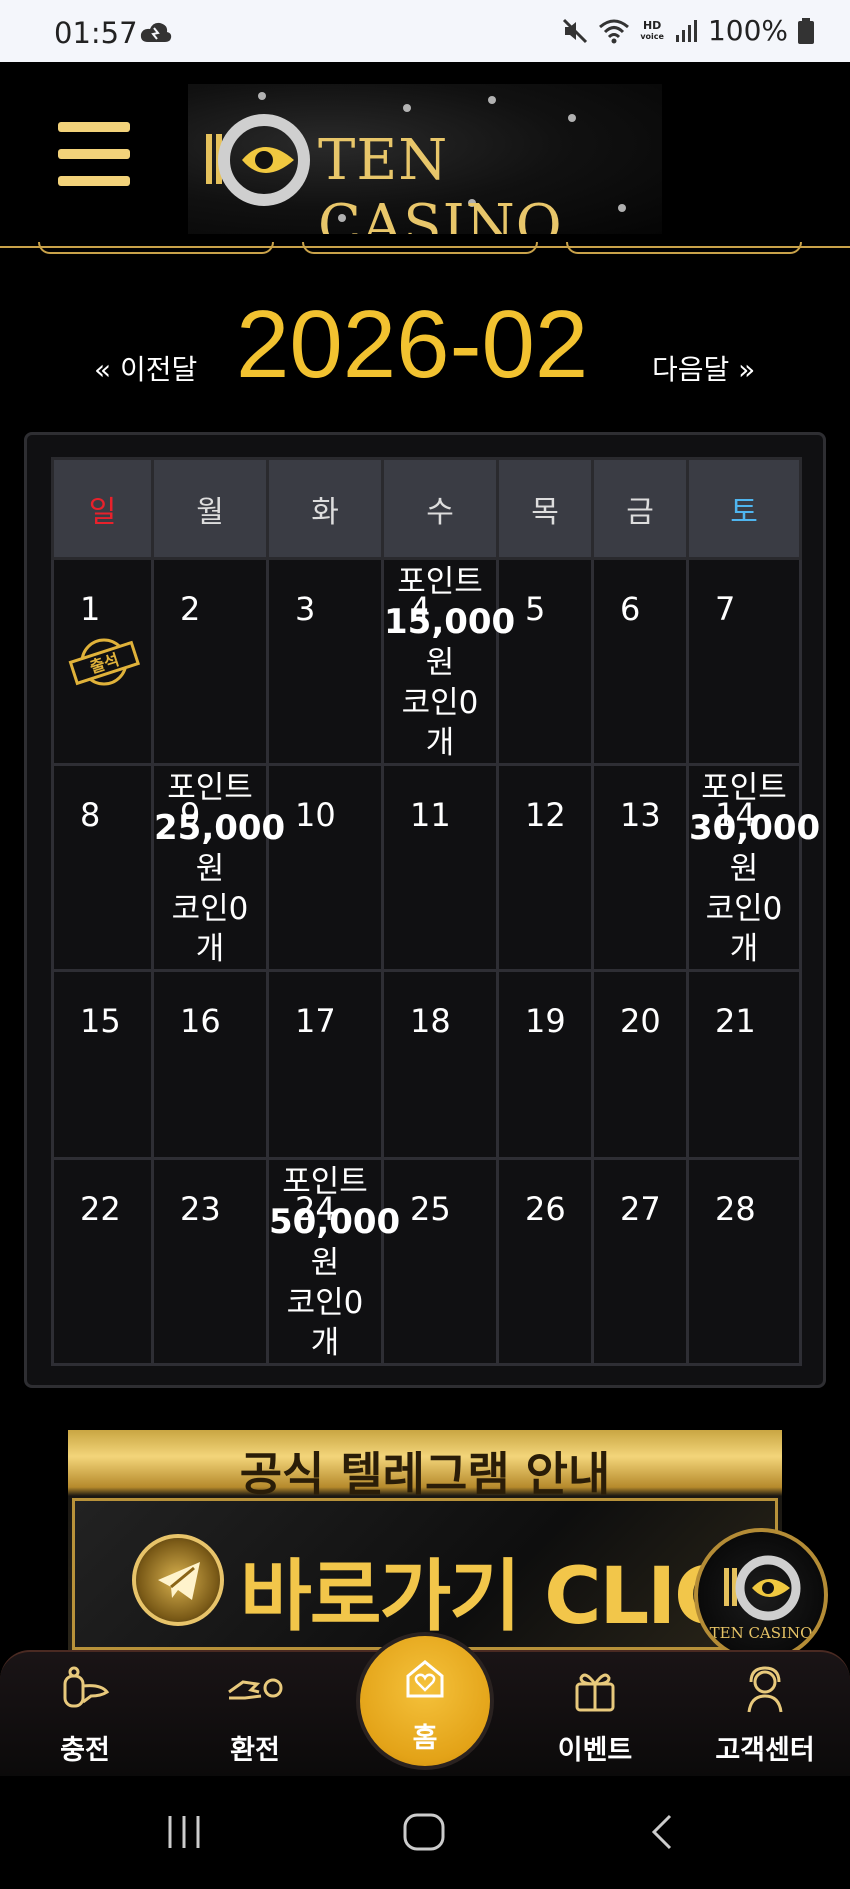 The image size is (850, 1889). I want to click on floating-logo-button: TEN CASINO, so click(761, 1595).